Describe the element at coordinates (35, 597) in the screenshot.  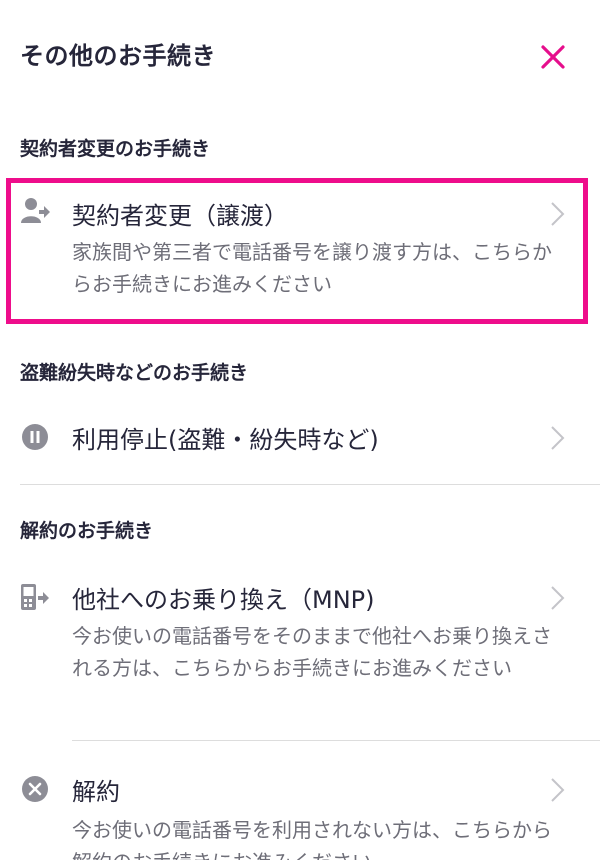
I see `phone-transfer-icon` at that location.